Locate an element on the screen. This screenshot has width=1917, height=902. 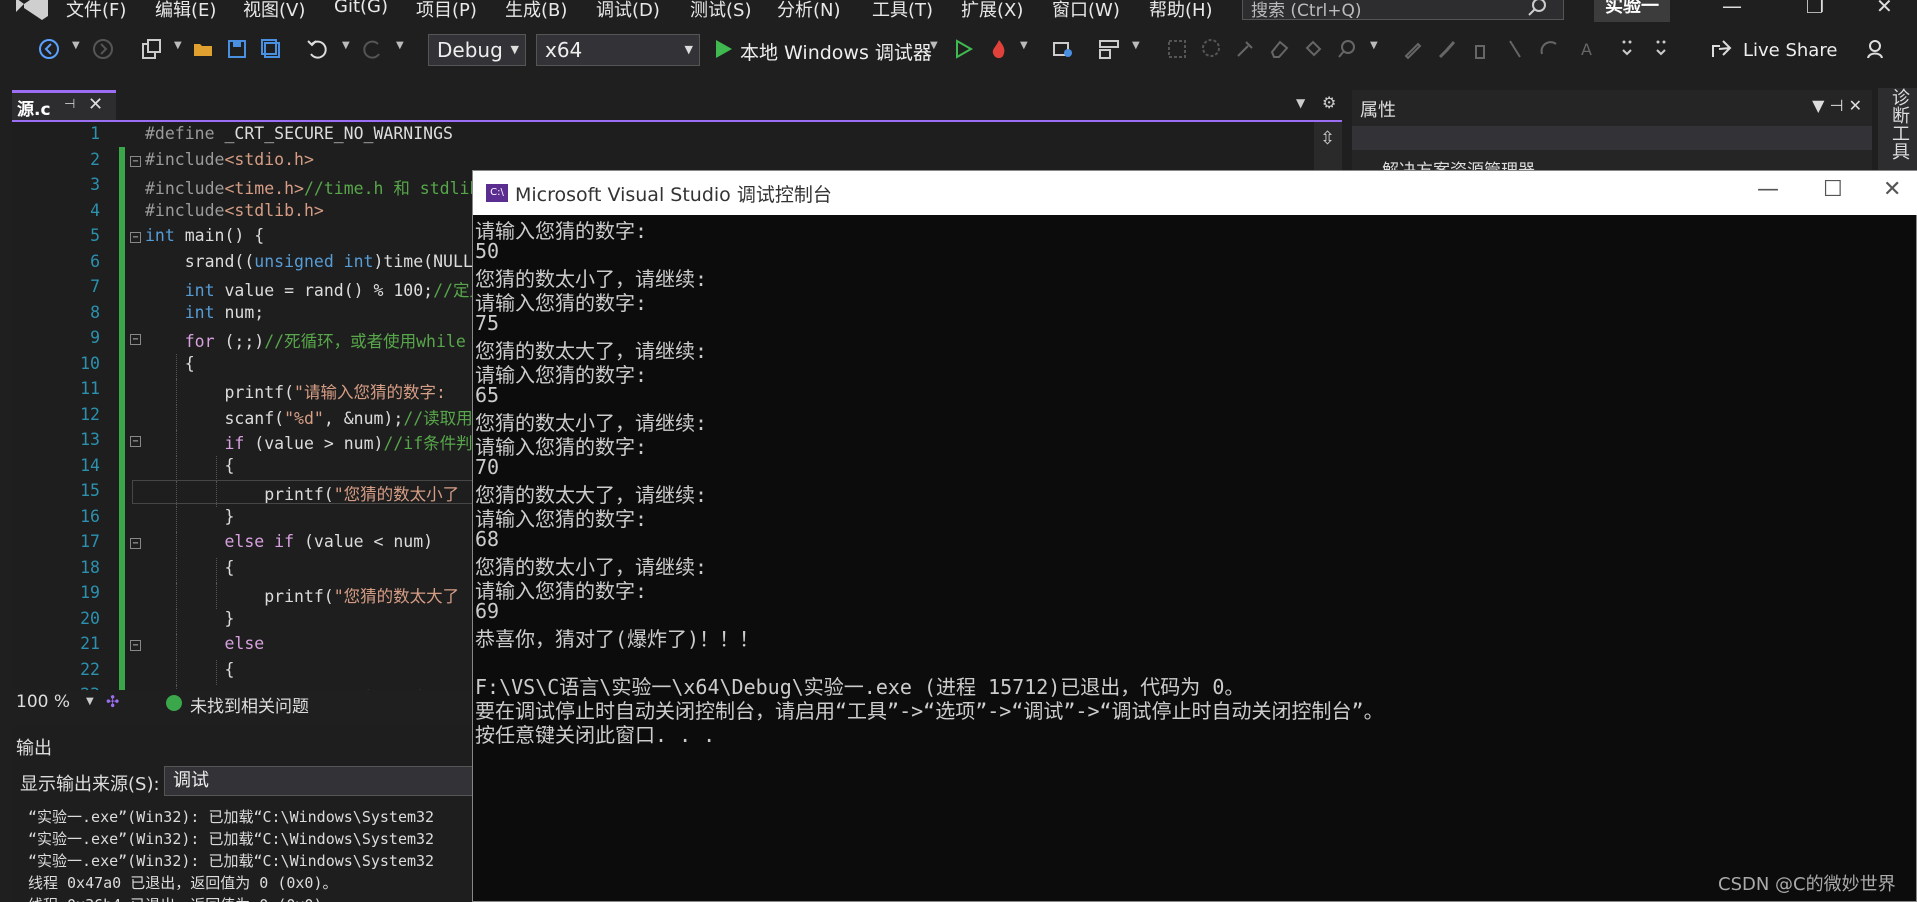
zoom-level: 100 % is located at coordinates (43, 702).